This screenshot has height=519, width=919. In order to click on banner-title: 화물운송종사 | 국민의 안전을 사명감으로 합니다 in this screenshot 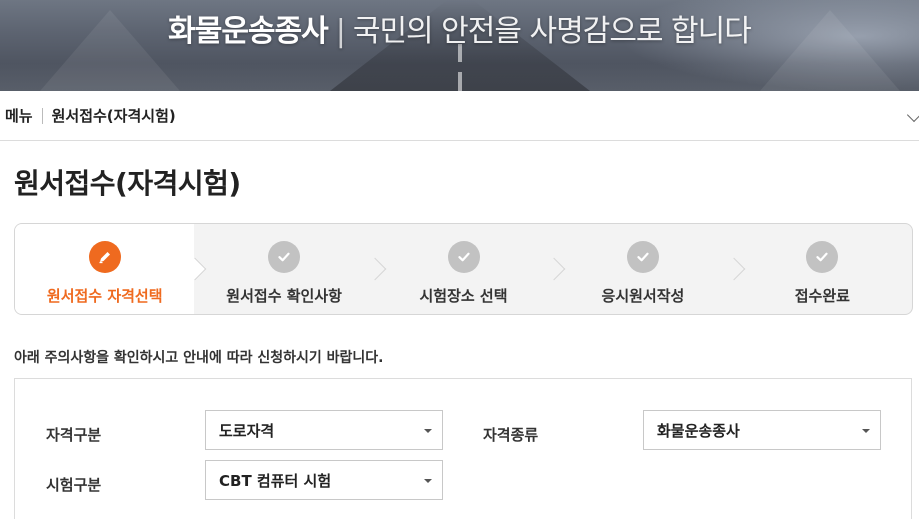, I will do `click(459, 28)`.